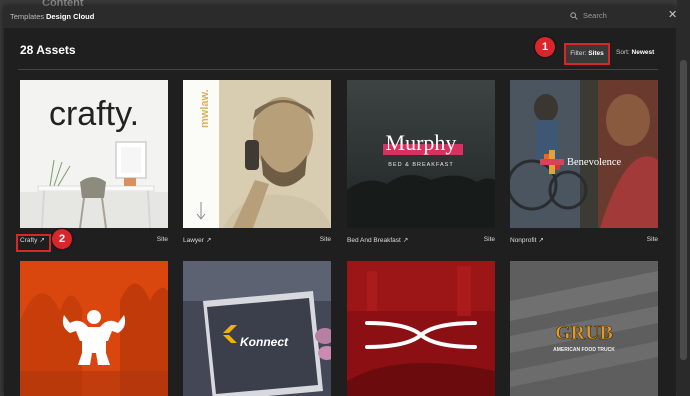  I want to click on asset-link-bed-and-breakfast: Bed And Breakfast ↗, so click(377, 240).